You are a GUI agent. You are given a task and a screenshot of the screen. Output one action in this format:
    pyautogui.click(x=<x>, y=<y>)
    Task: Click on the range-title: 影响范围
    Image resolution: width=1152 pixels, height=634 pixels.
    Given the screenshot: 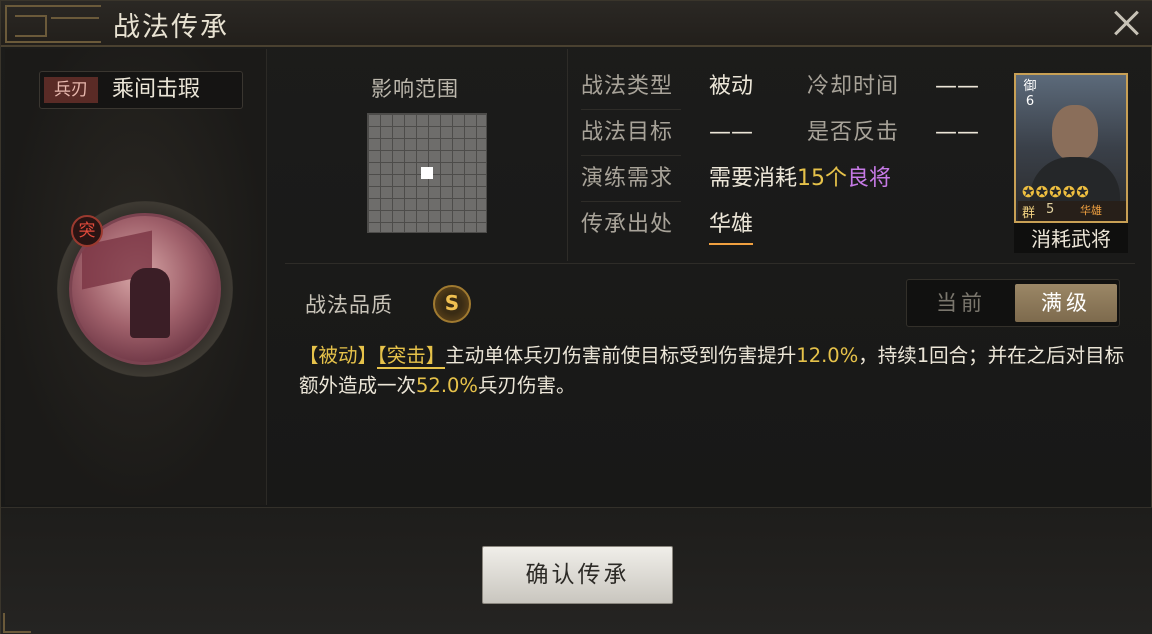 What is the action you would take?
    pyautogui.click(x=415, y=89)
    